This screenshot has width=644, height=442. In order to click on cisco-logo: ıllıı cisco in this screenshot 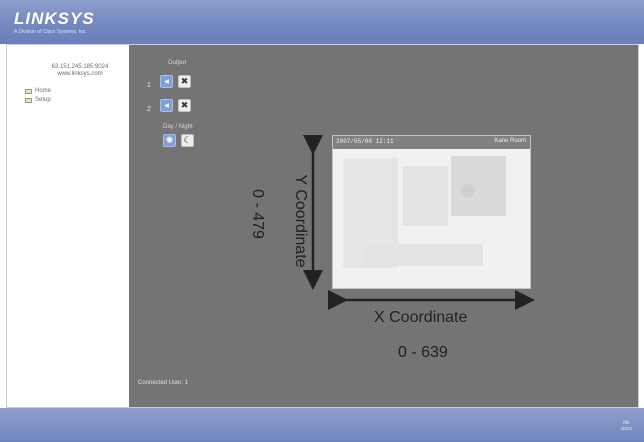, I will do `click(626, 426)`.